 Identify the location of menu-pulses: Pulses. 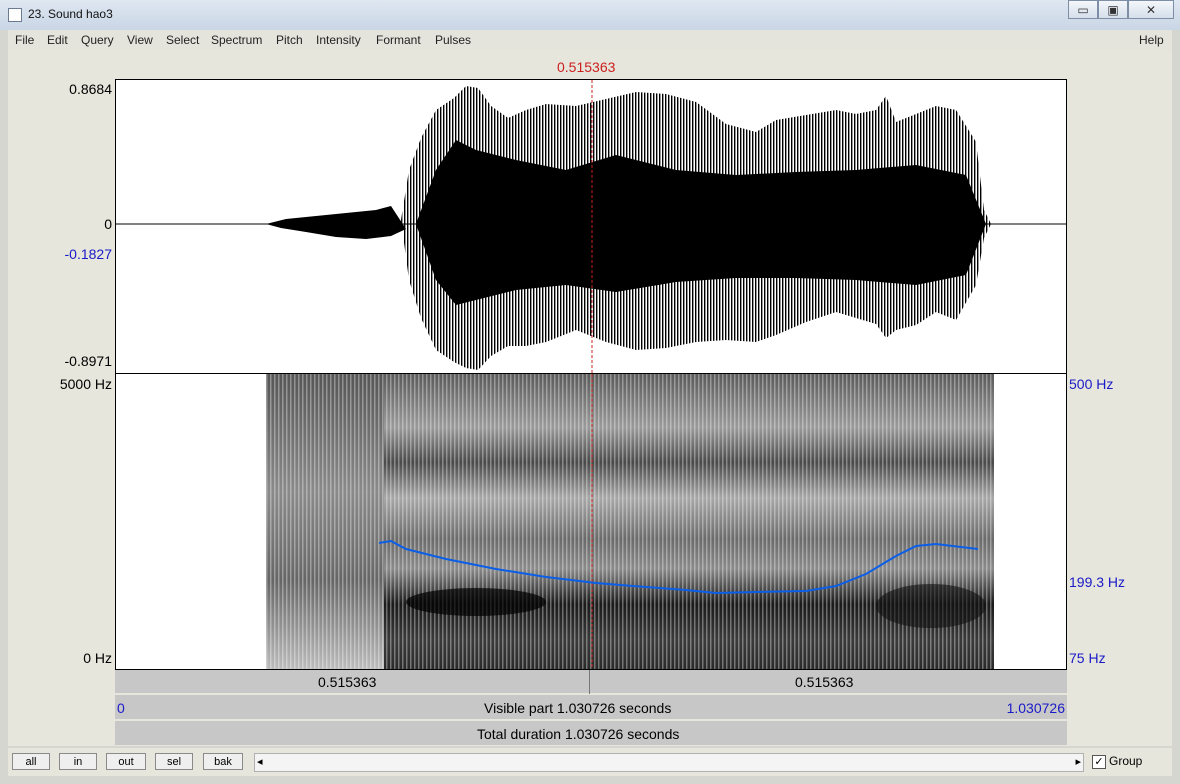
(453, 40).